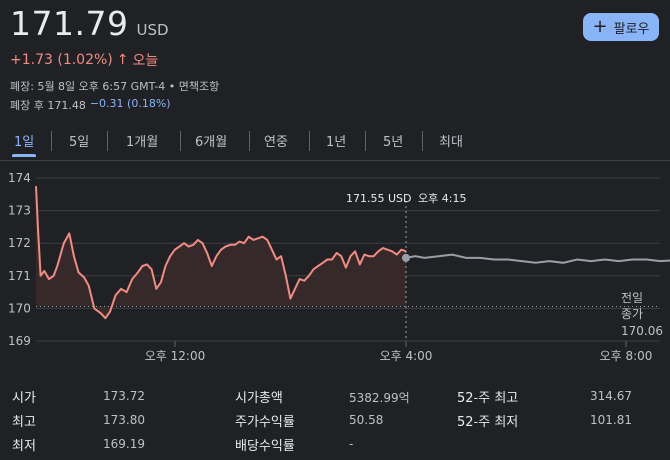 Image resolution: width=670 pixels, height=460 pixels. Describe the element at coordinates (19, 178) in the screenshot. I see `y-tick-label: 174` at that location.